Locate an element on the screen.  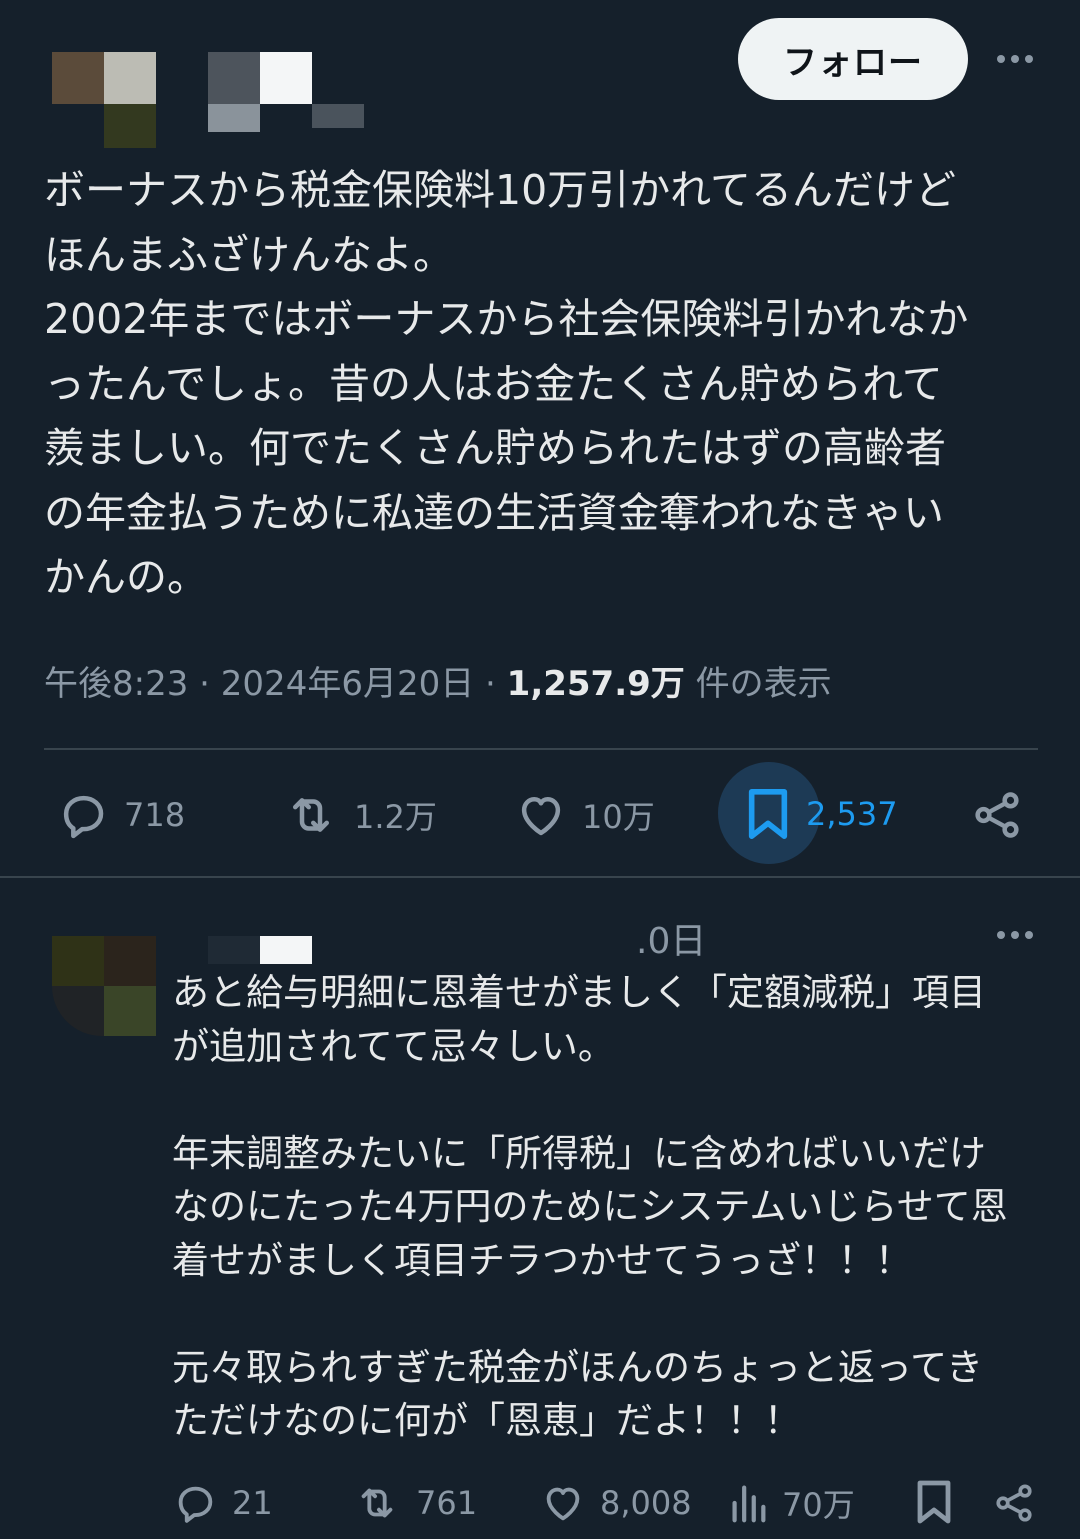
reply-button: 718 is located at coordinates (120, 815).